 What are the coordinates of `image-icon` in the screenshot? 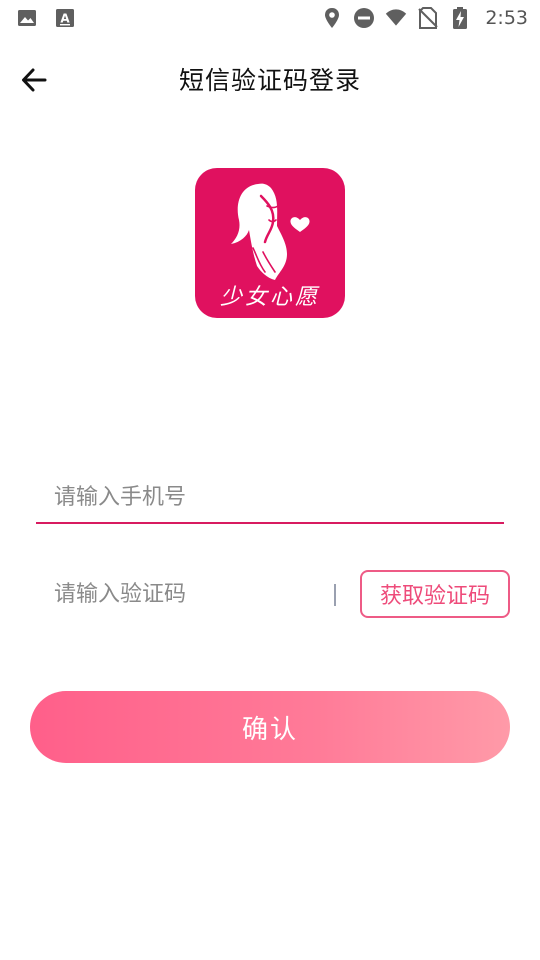 It's located at (27, 18).